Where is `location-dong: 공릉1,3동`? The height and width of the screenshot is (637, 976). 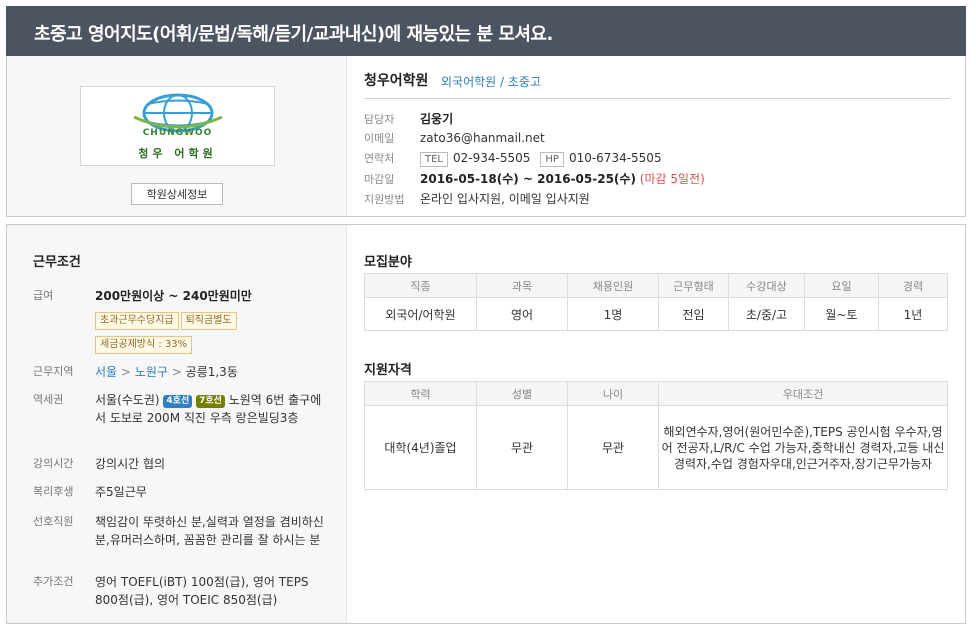 location-dong: 공릉1,3동 is located at coordinates (211, 372).